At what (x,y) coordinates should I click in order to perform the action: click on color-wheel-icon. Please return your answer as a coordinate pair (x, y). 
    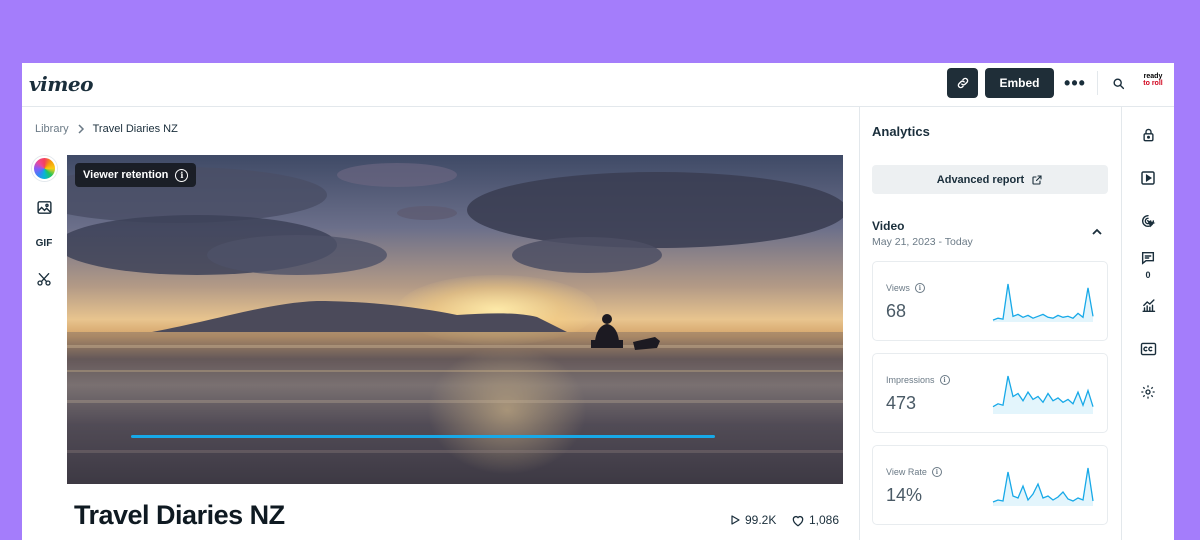
    Looking at the image, I should click on (44, 168).